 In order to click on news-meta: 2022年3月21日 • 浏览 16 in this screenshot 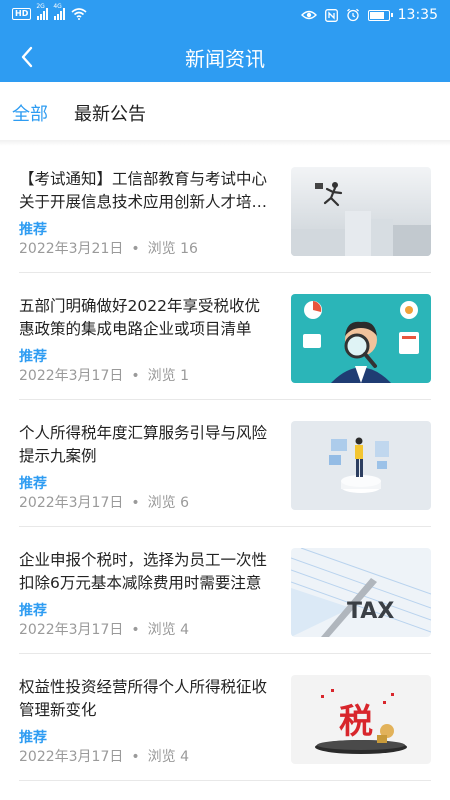, I will do `click(108, 248)`.